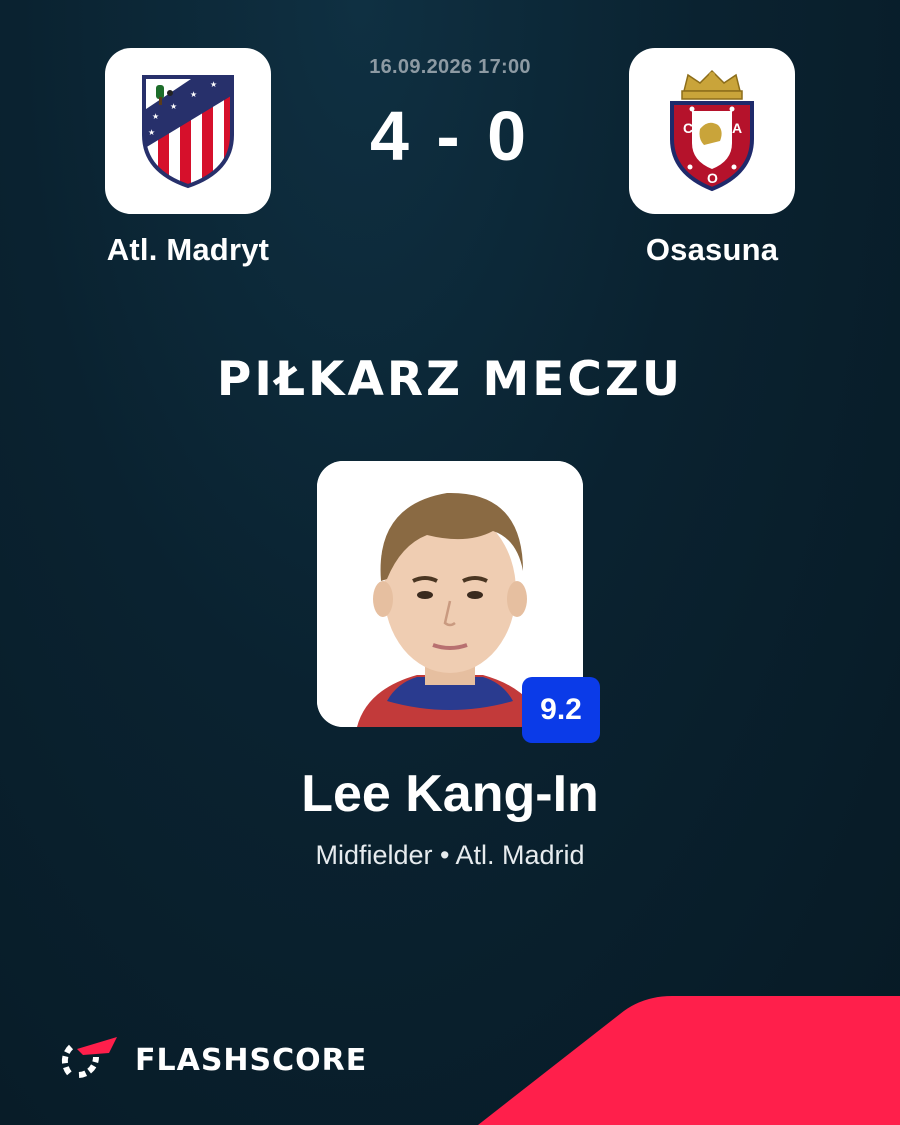 Image resolution: width=900 pixels, height=1125 pixels. I want to click on brand-logo: FLASHSCORE, so click(211, 1060).